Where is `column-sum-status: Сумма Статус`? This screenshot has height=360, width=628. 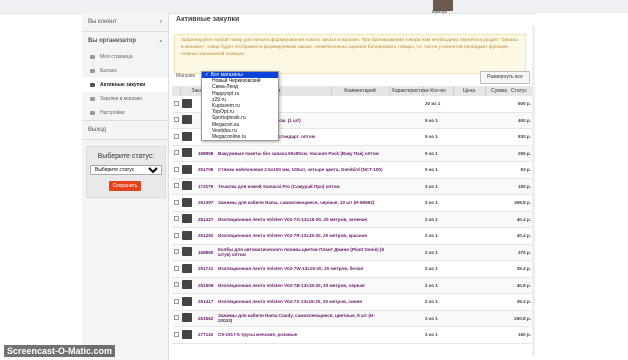
column-sum-status: Сумма Статус is located at coordinates (509, 91).